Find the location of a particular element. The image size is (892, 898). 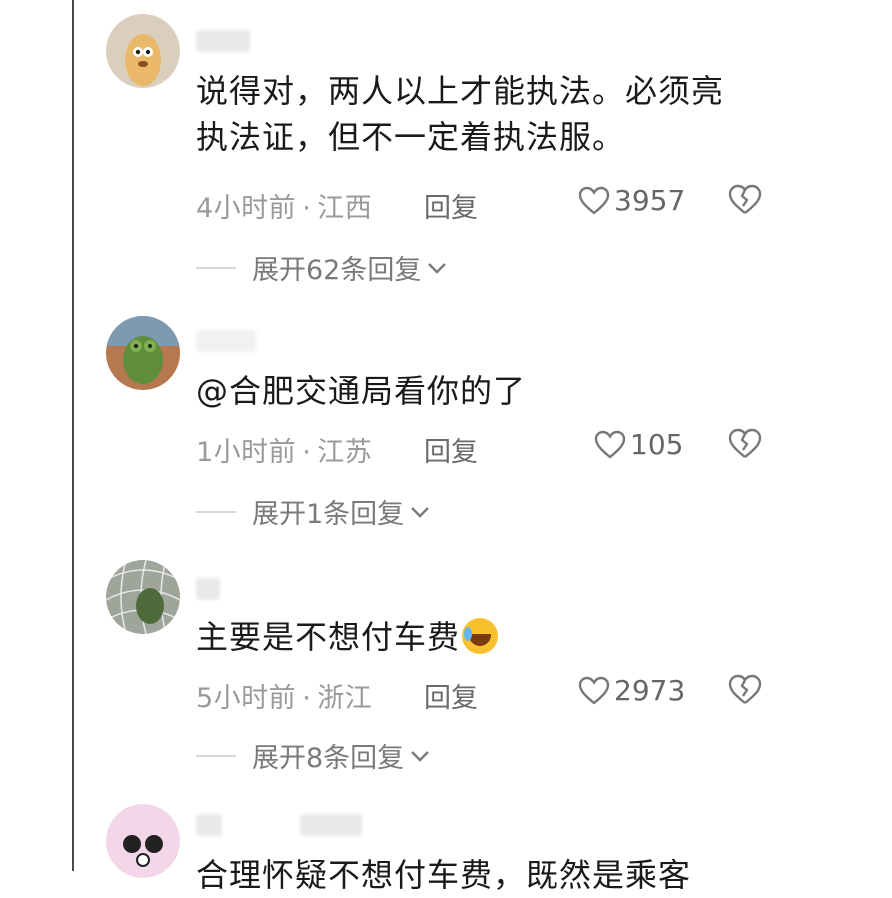

comment-text: 主要是不想付车费 is located at coordinates (476, 637).